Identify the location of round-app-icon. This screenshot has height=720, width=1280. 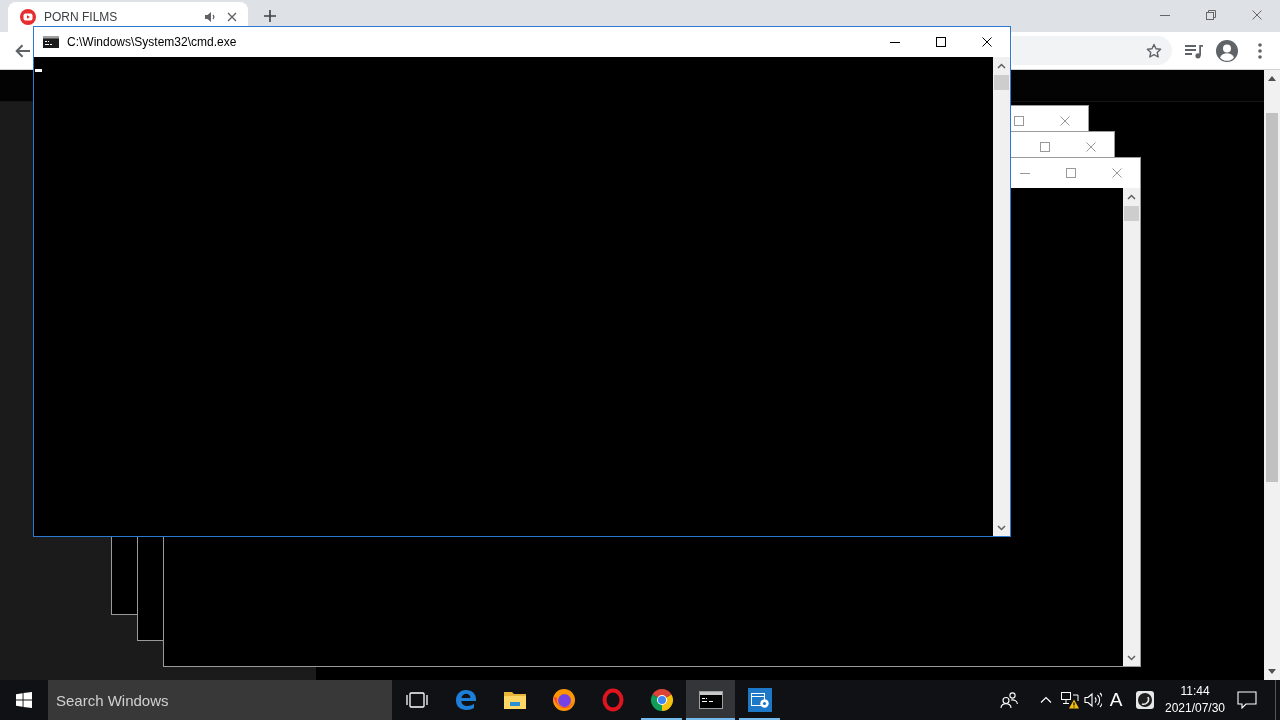
(1145, 700).